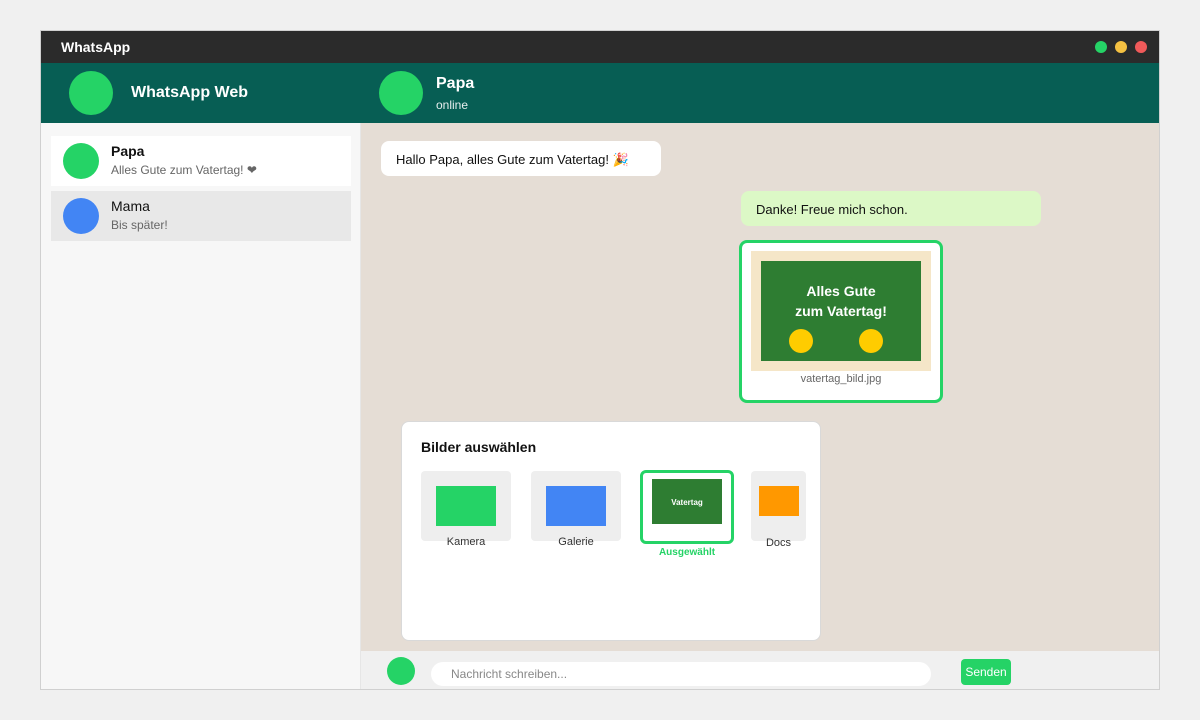 The height and width of the screenshot is (720, 1200). Describe the element at coordinates (401, 93) in the screenshot. I see `contact-avatar` at that location.